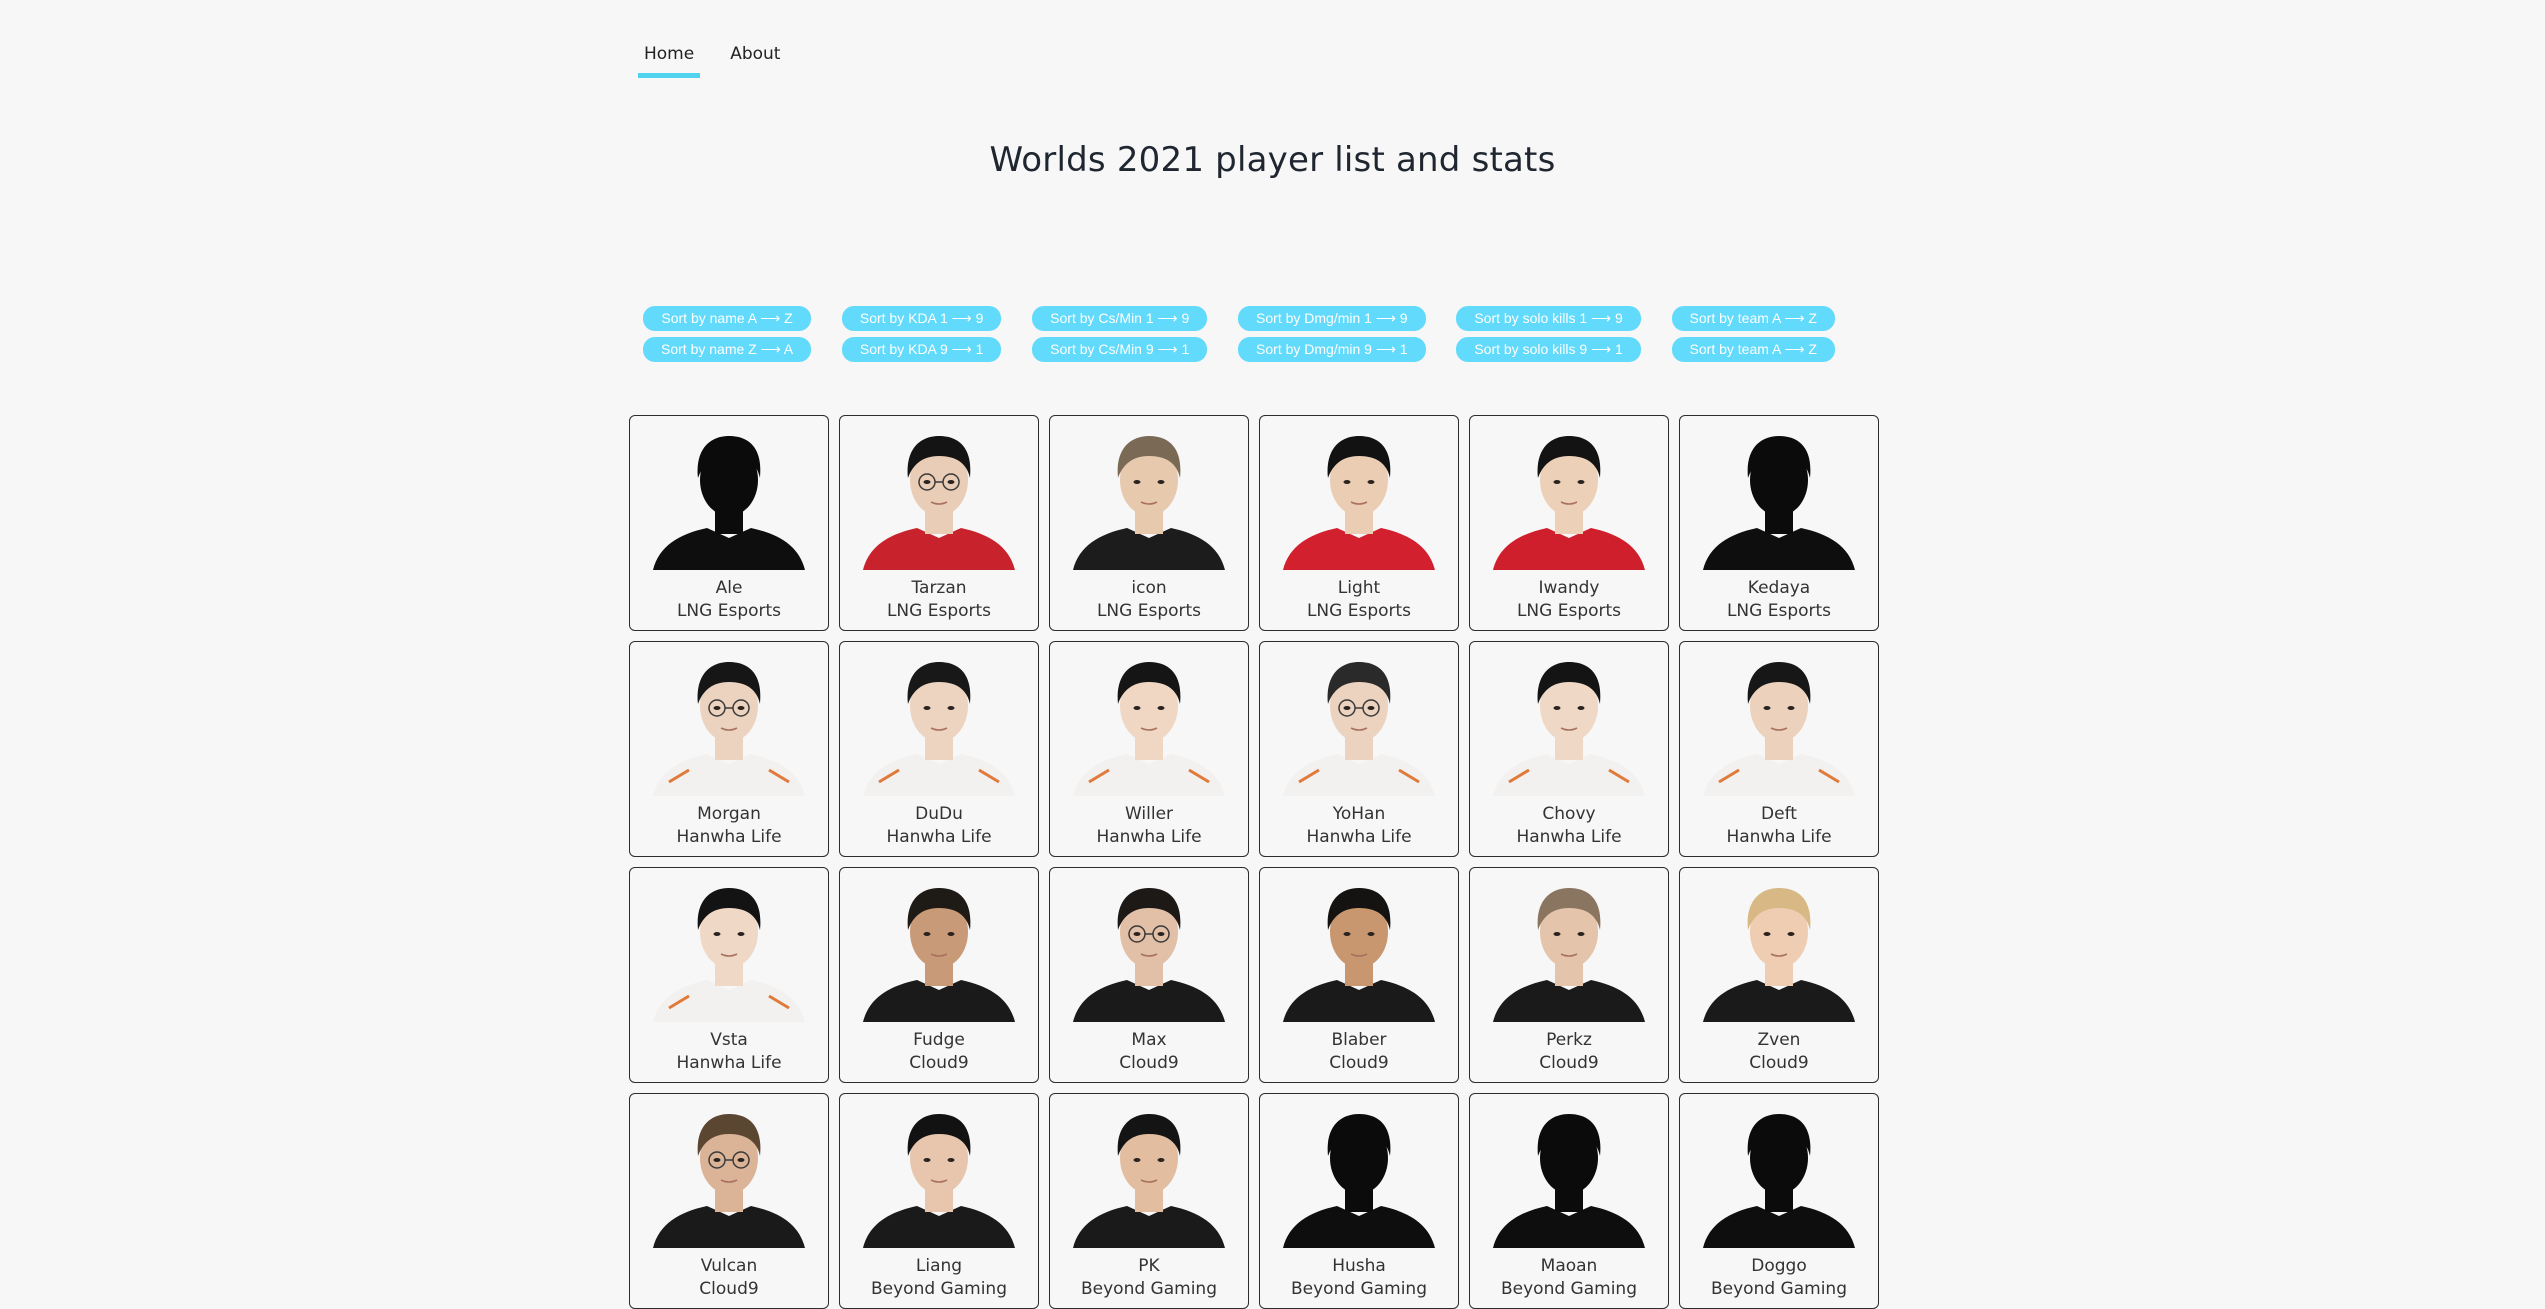 The height and width of the screenshot is (1309, 2545). I want to click on player-card: DuDu Hanwha Life, so click(939, 749).